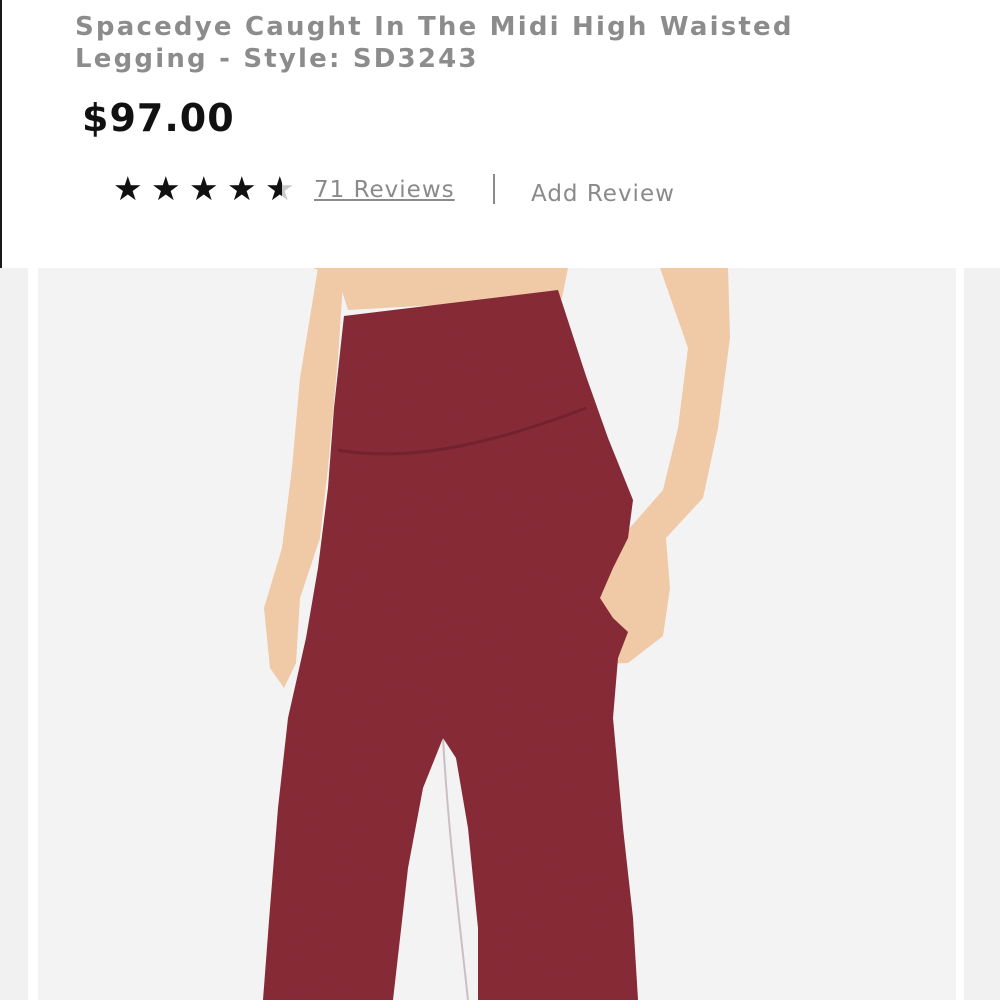  I want to click on rating-divider, so click(494, 189).